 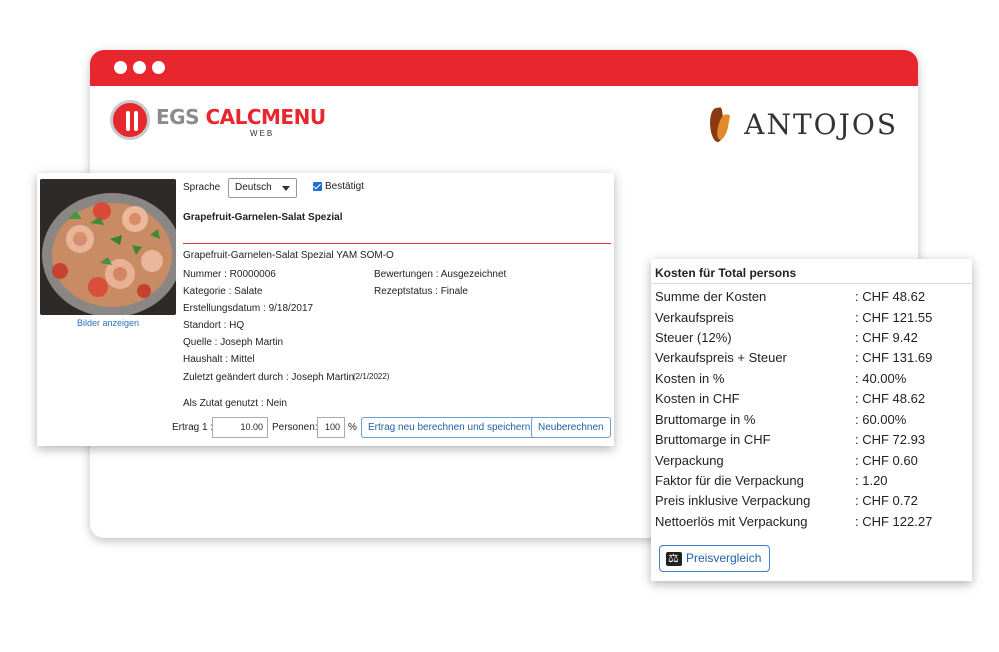 I want to click on egs-logo-icon, so click(x=130, y=120).